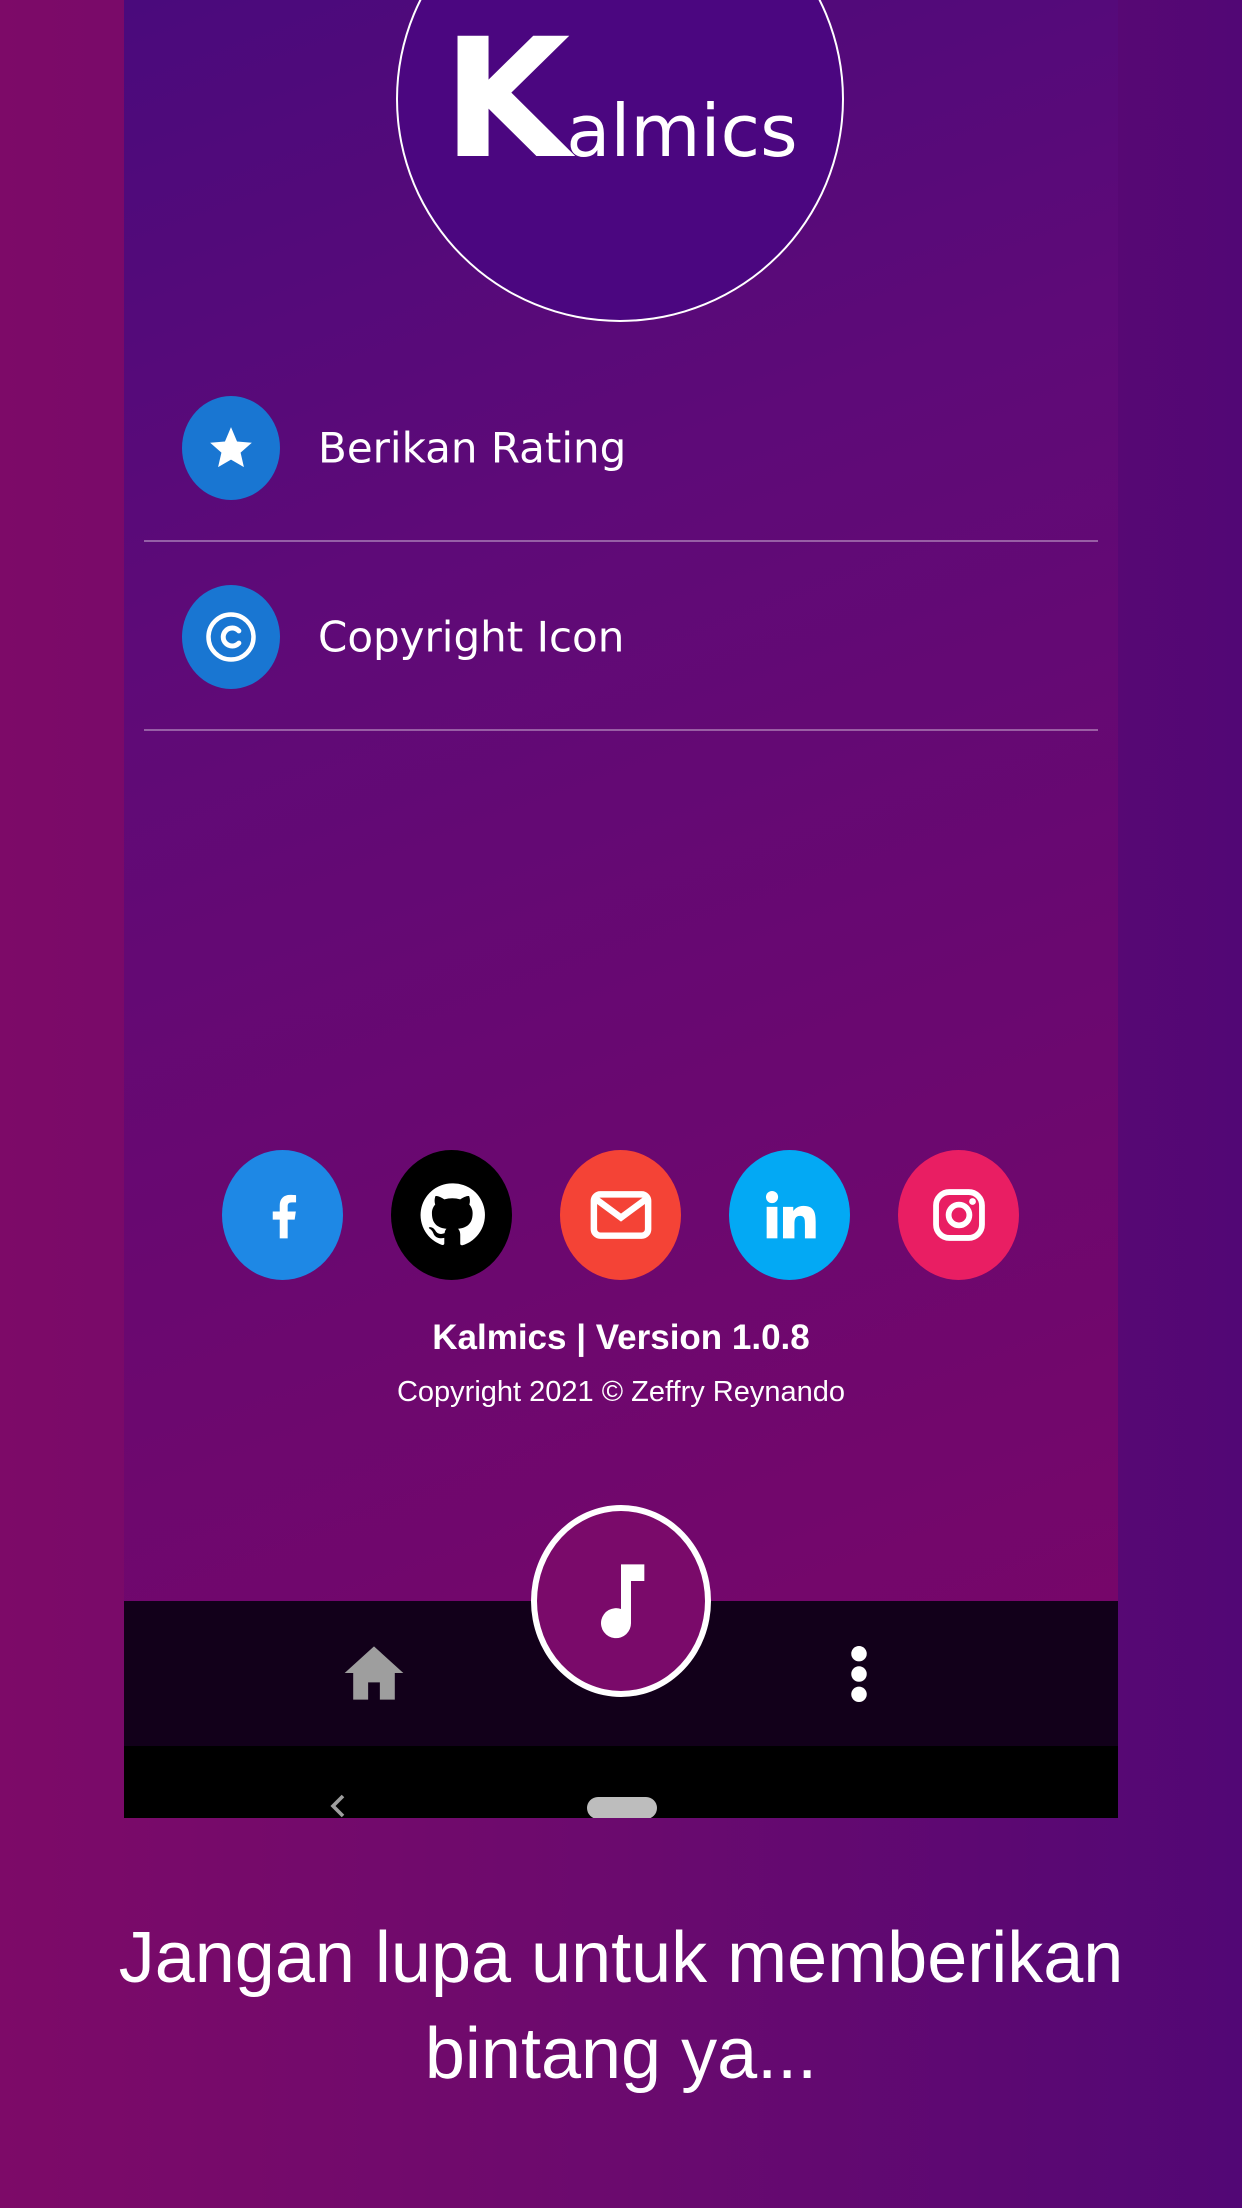 The height and width of the screenshot is (2208, 1242). I want to click on back-icon, so click(339, 1806).